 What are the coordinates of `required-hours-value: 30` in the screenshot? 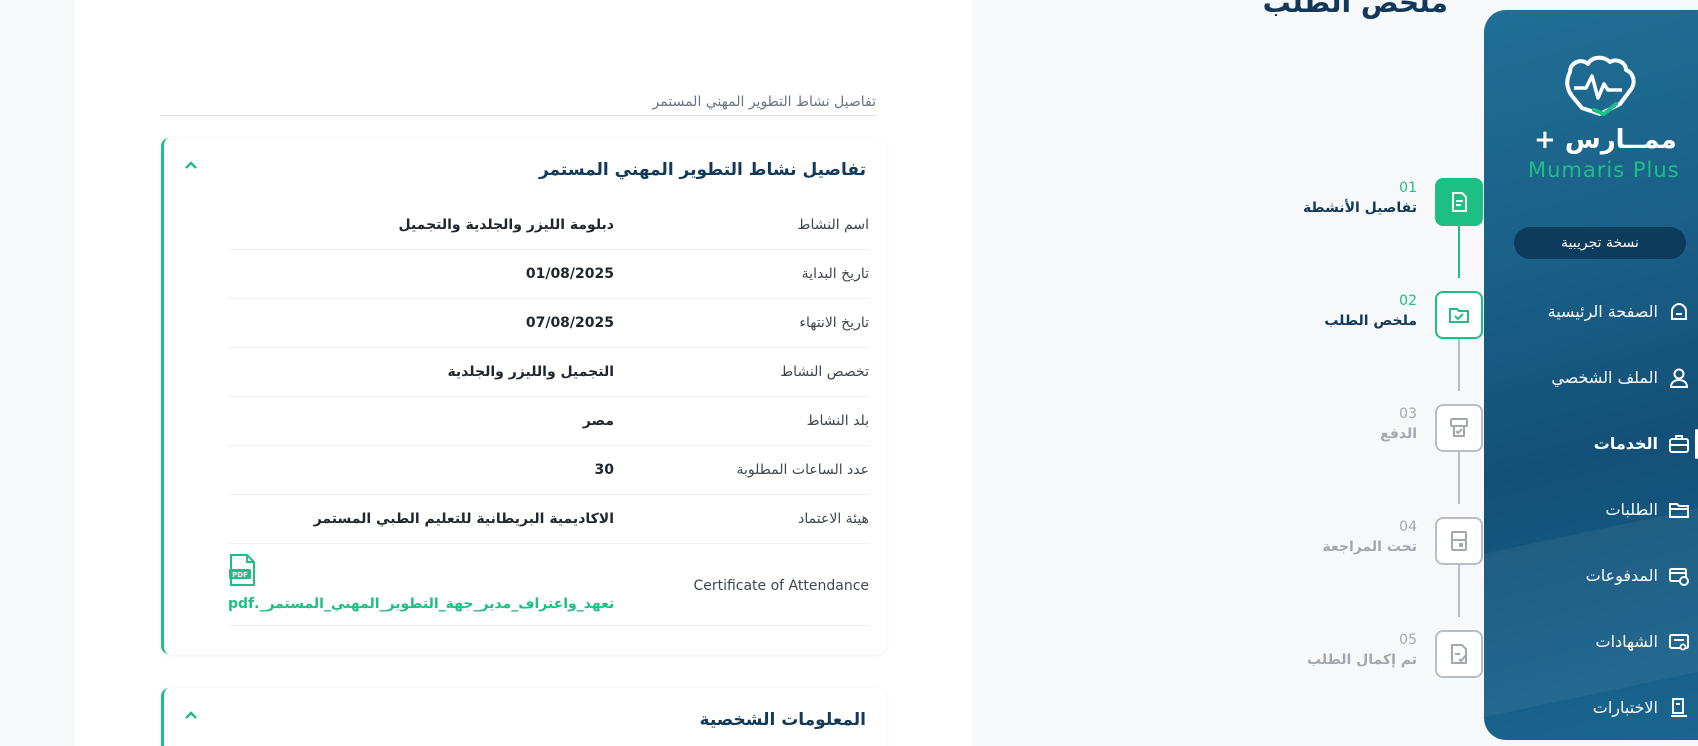 It's located at (604, 470).